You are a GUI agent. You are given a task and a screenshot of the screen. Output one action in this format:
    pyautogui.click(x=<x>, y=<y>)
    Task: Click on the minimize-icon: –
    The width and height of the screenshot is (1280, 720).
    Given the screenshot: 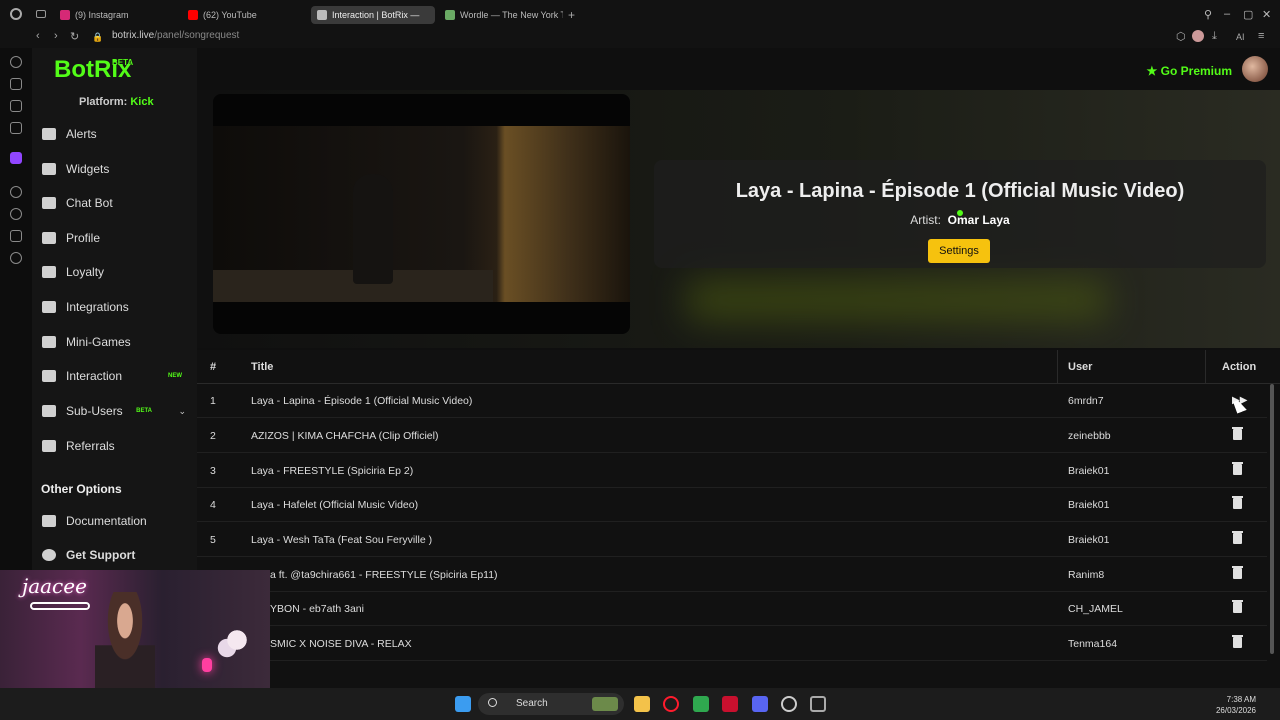 What is the action you would take?
    pyautogui.click(x=1227, y=14)
    